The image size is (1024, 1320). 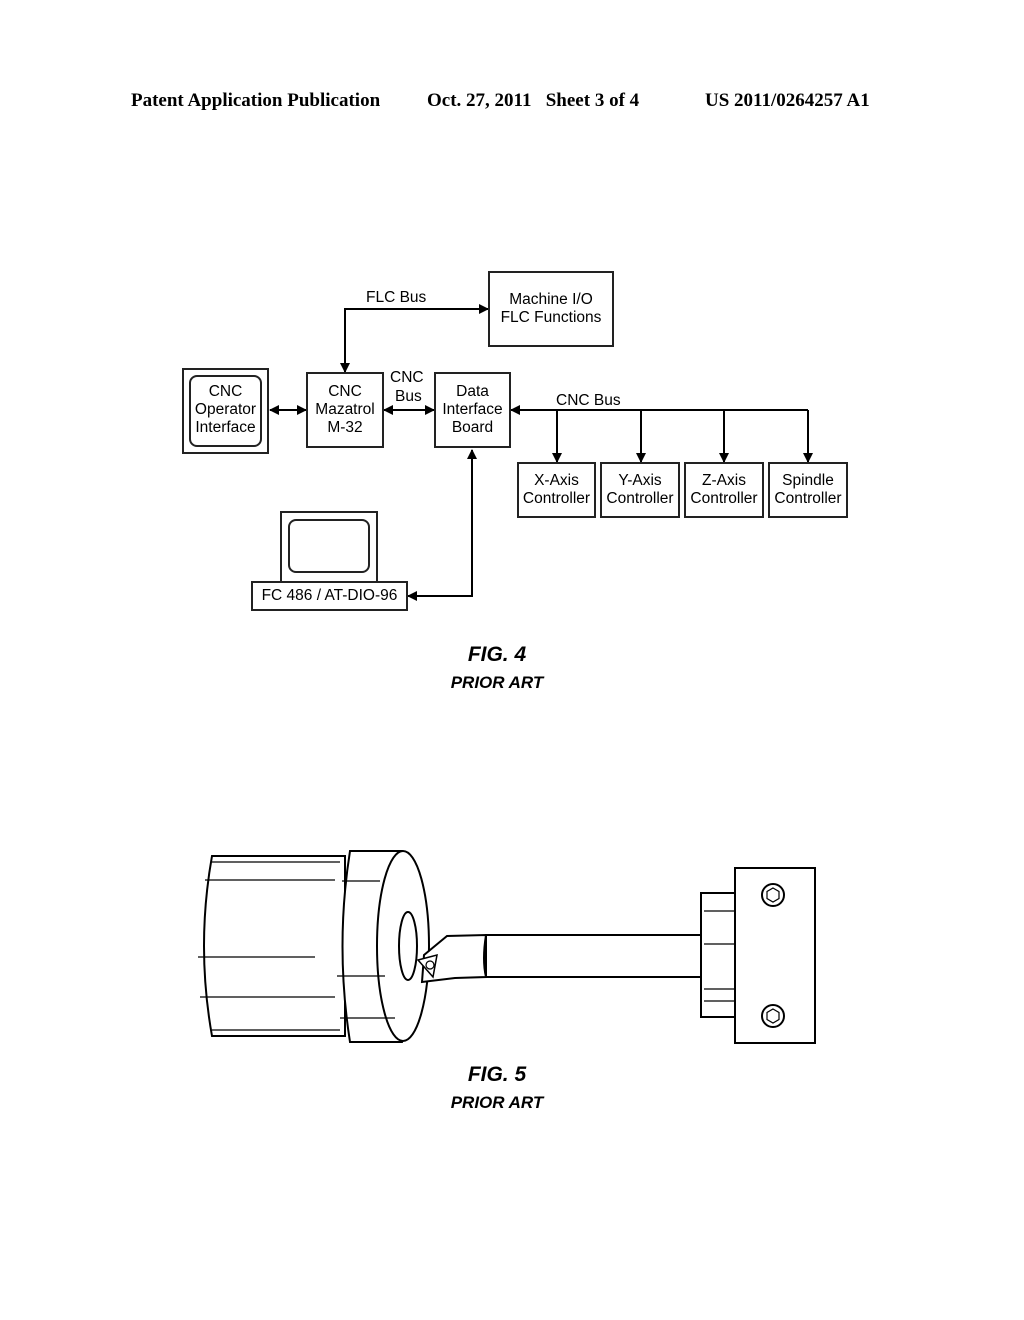 What do you see at coordinates (396, 297) in the screenshot?
I see `flc-bus-label: FLC Bus` at bounding box center [396, 297].